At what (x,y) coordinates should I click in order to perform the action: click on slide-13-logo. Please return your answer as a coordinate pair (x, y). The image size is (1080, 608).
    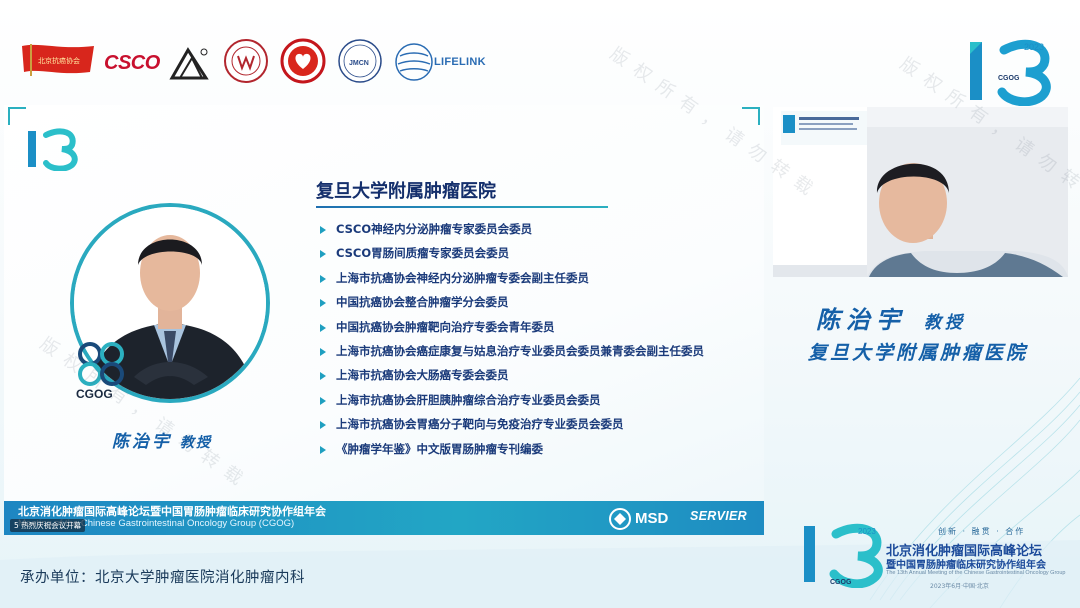
    Looking at the image, I should click on (53, 149).